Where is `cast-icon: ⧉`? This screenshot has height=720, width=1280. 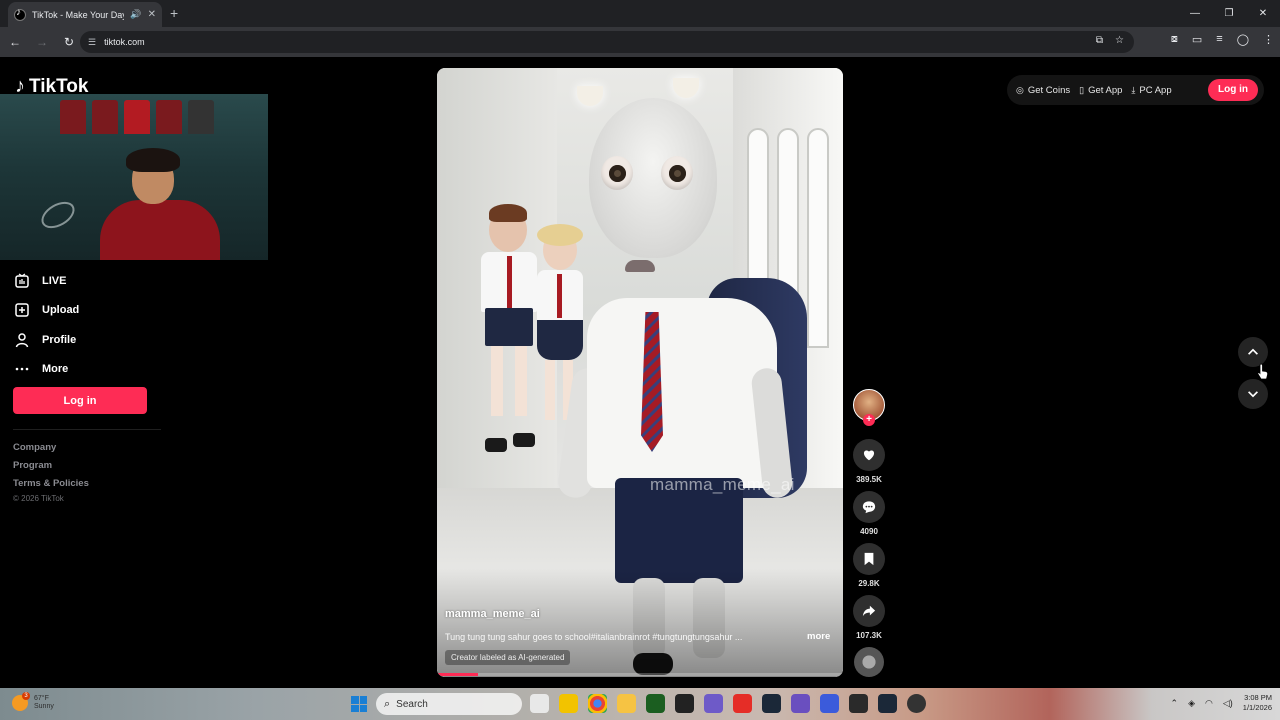 cast-icon: ⧉ is located at coordinates (1099, 40).